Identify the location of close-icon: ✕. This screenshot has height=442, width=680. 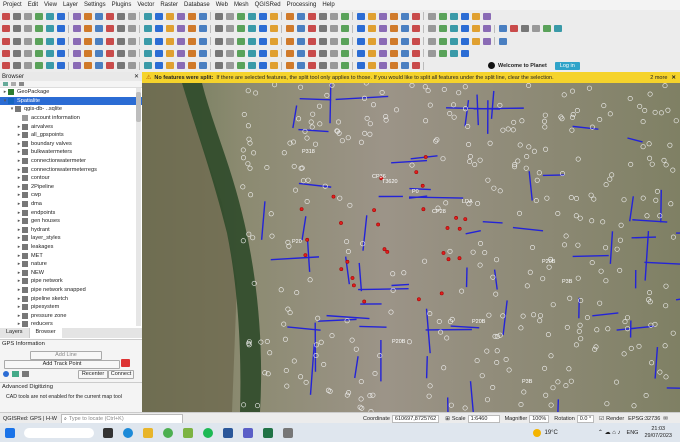
(138, 76).